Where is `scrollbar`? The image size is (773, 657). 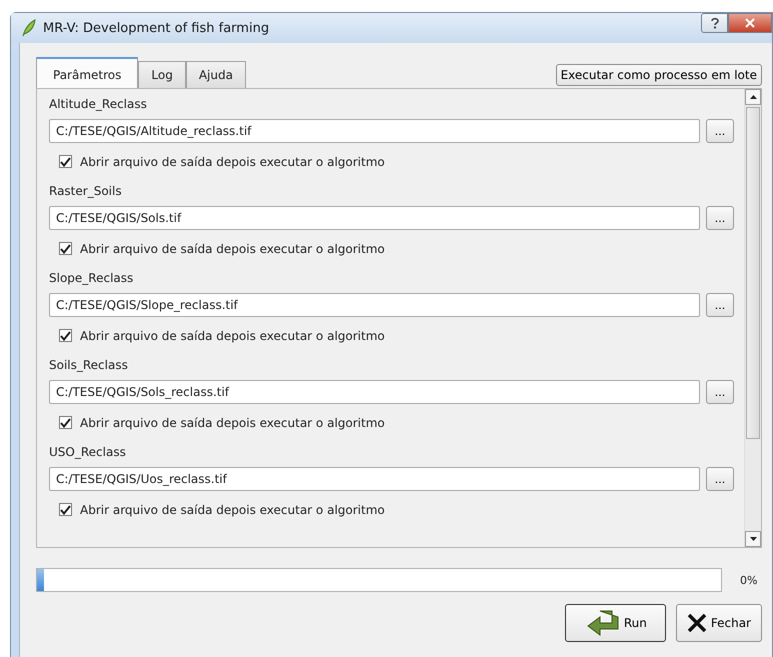 scrollbar is located at coordinates (752, 318).